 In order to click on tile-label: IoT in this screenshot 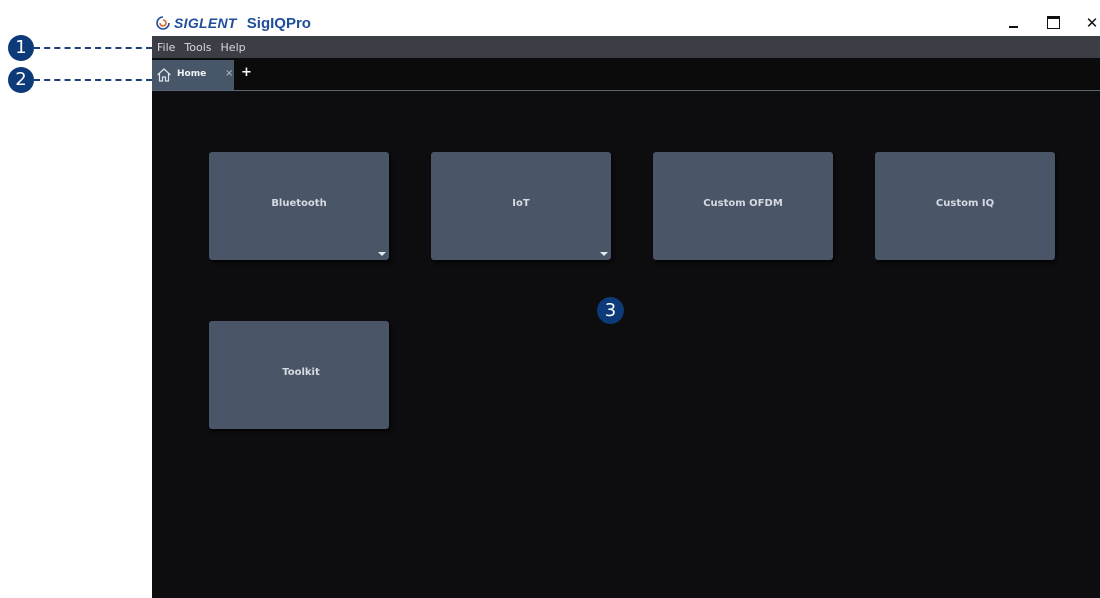, I will do `click(521, 203)`.